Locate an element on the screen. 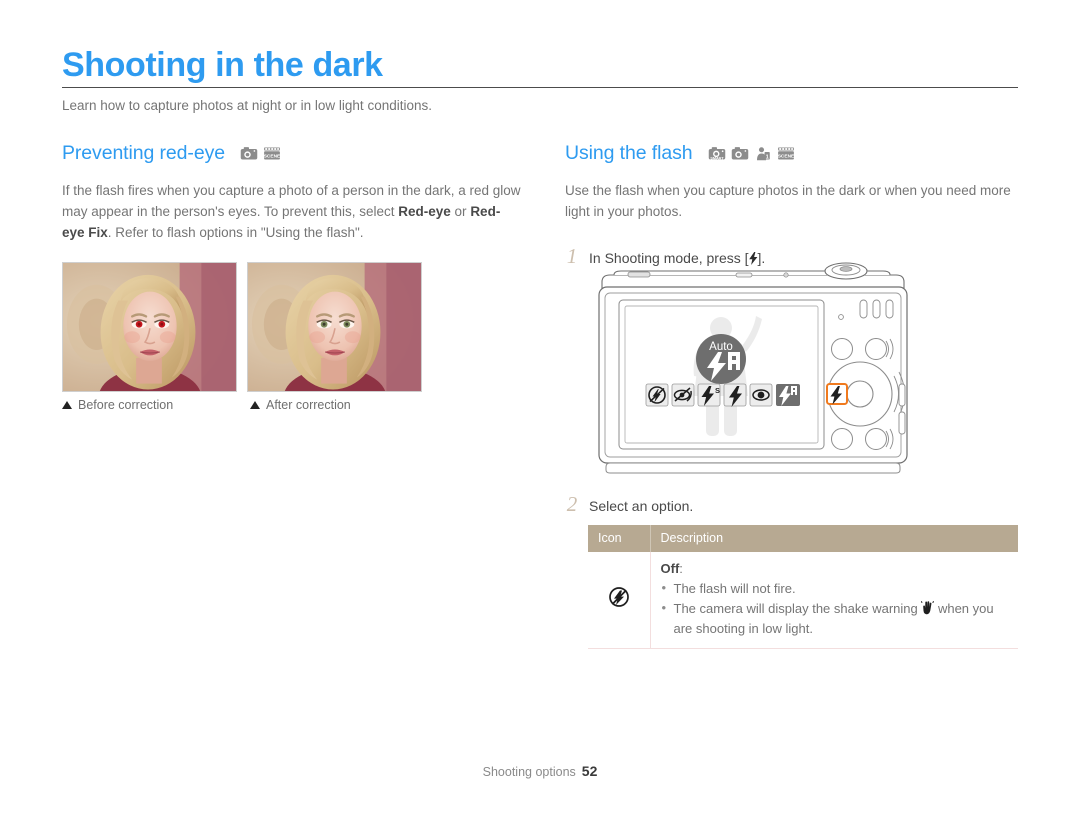 This screenshot has width=1080, height=815. slow-sync-icon: S is located at coordinates (709, 395).